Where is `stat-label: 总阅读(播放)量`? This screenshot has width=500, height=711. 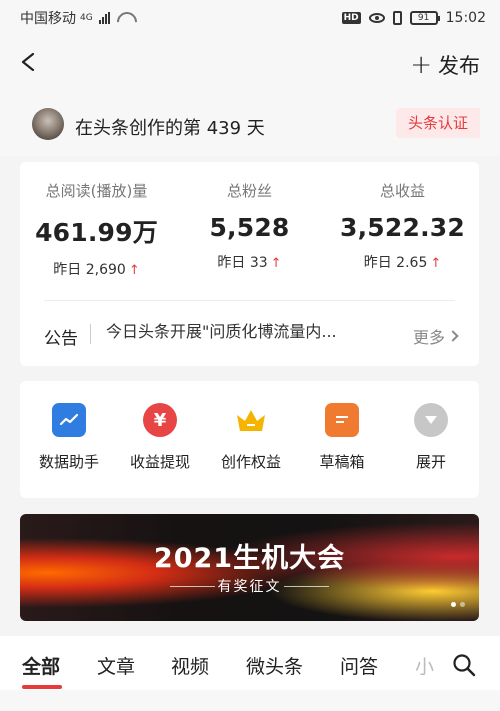
stat-label: 总阅读(播放)量 is located at coordinates (96, 191).